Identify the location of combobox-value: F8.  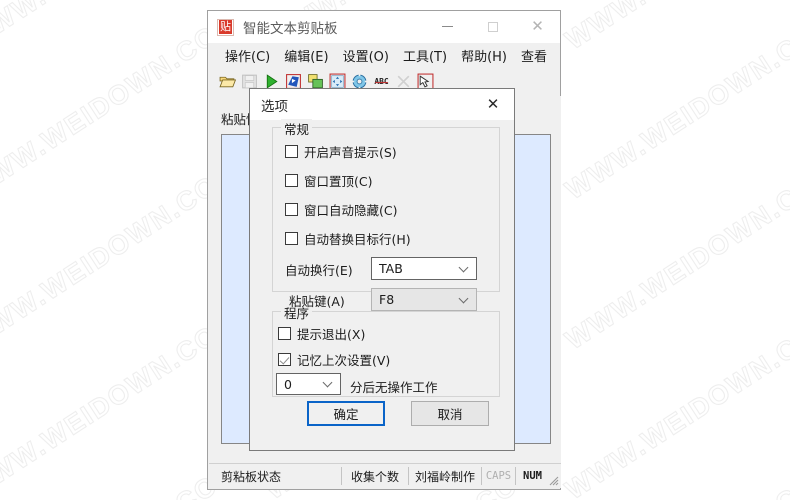
(387, 299).